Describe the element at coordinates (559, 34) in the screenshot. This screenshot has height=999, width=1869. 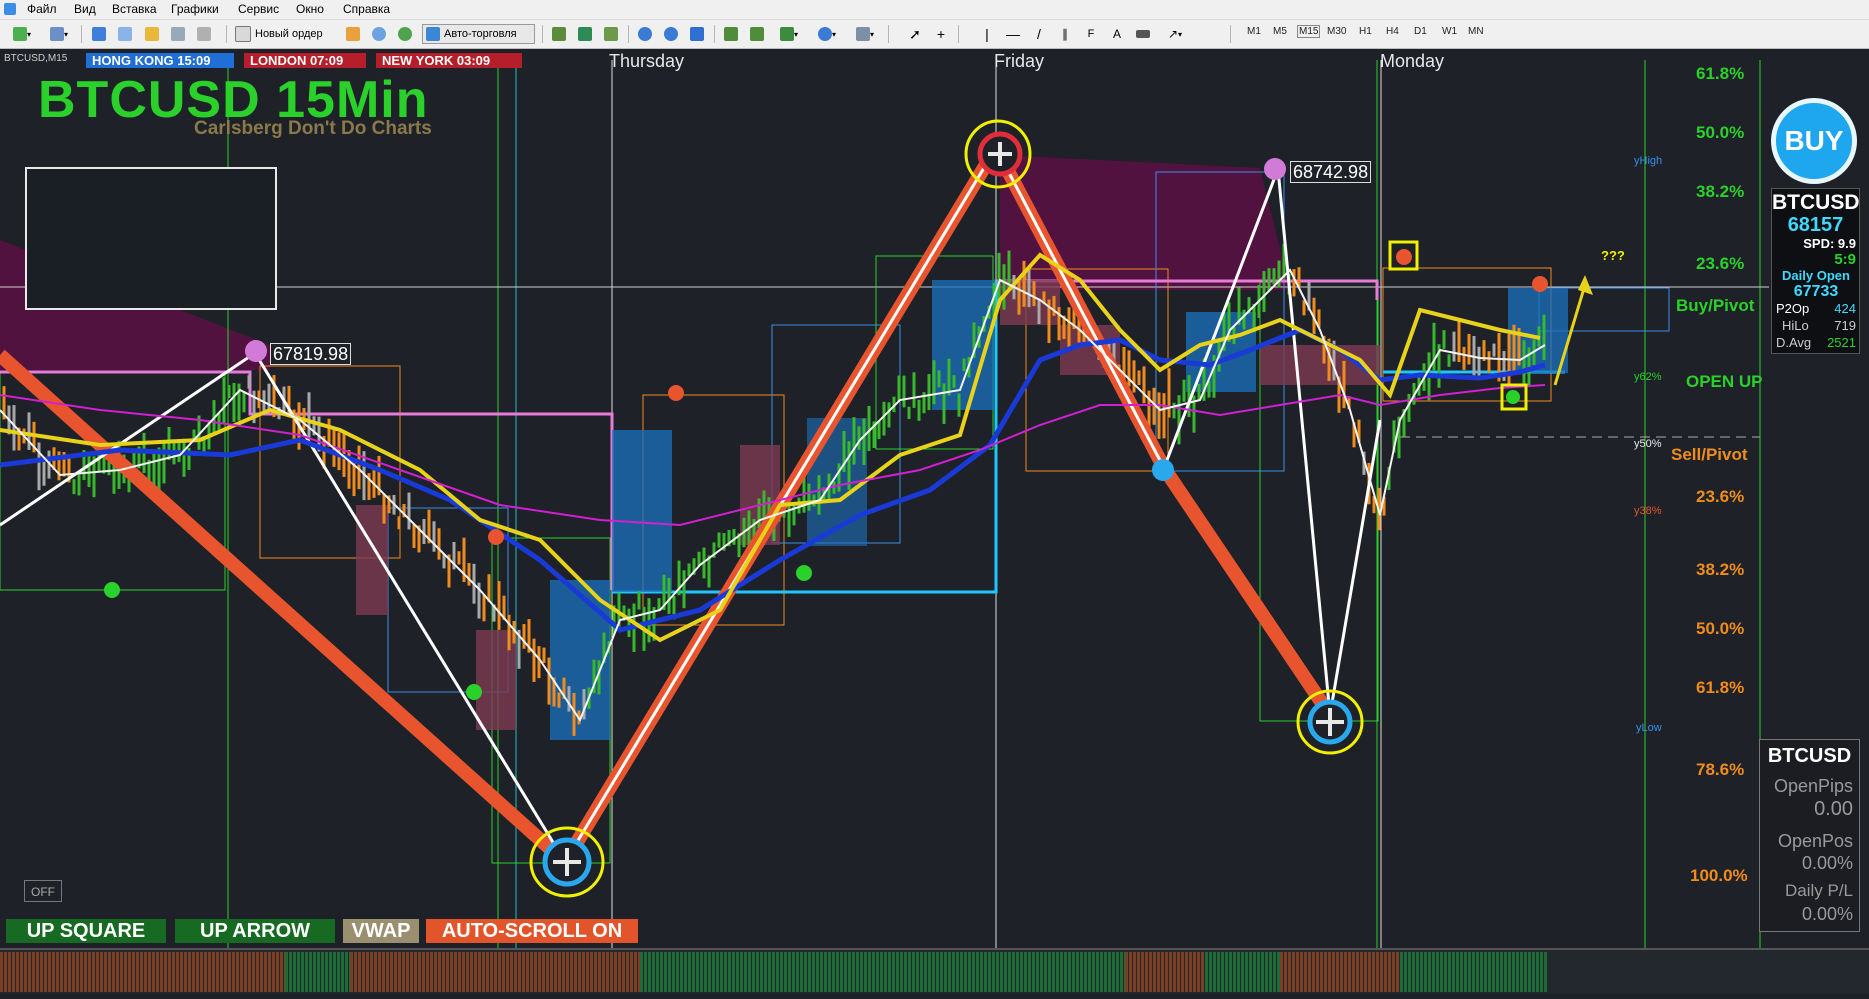
I see `bar-chart-button` at that location.